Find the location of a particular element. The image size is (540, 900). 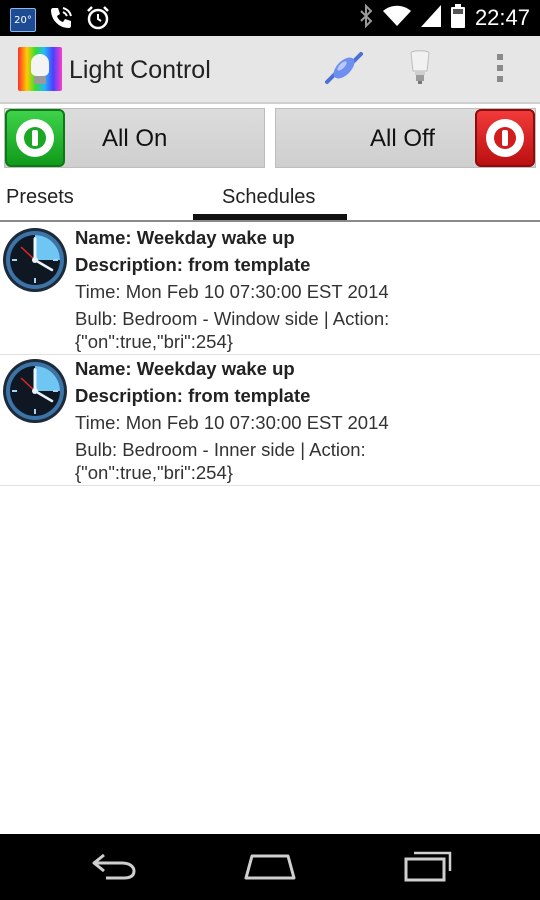

home-icon is located at coordinates (270, 868).